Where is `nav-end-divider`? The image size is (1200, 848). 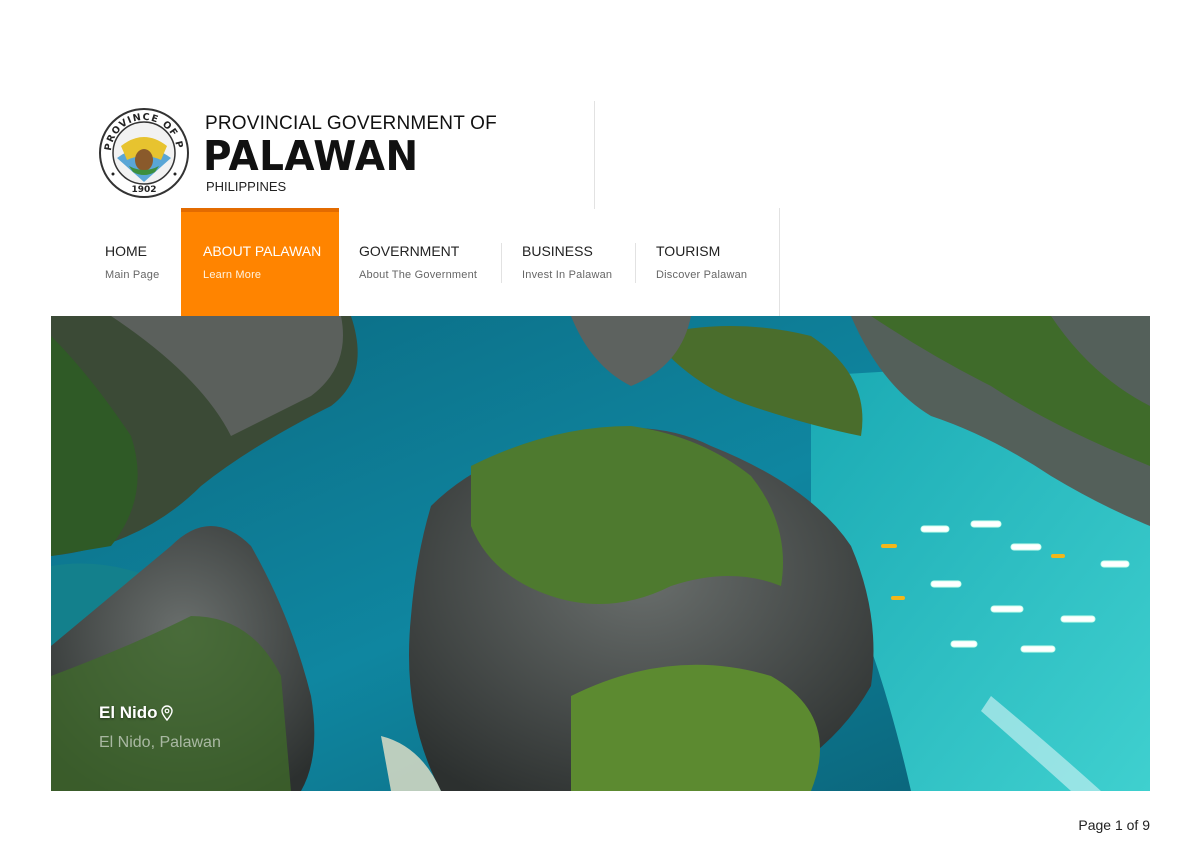
nav-end-divider is located at coordinates (779, 262).